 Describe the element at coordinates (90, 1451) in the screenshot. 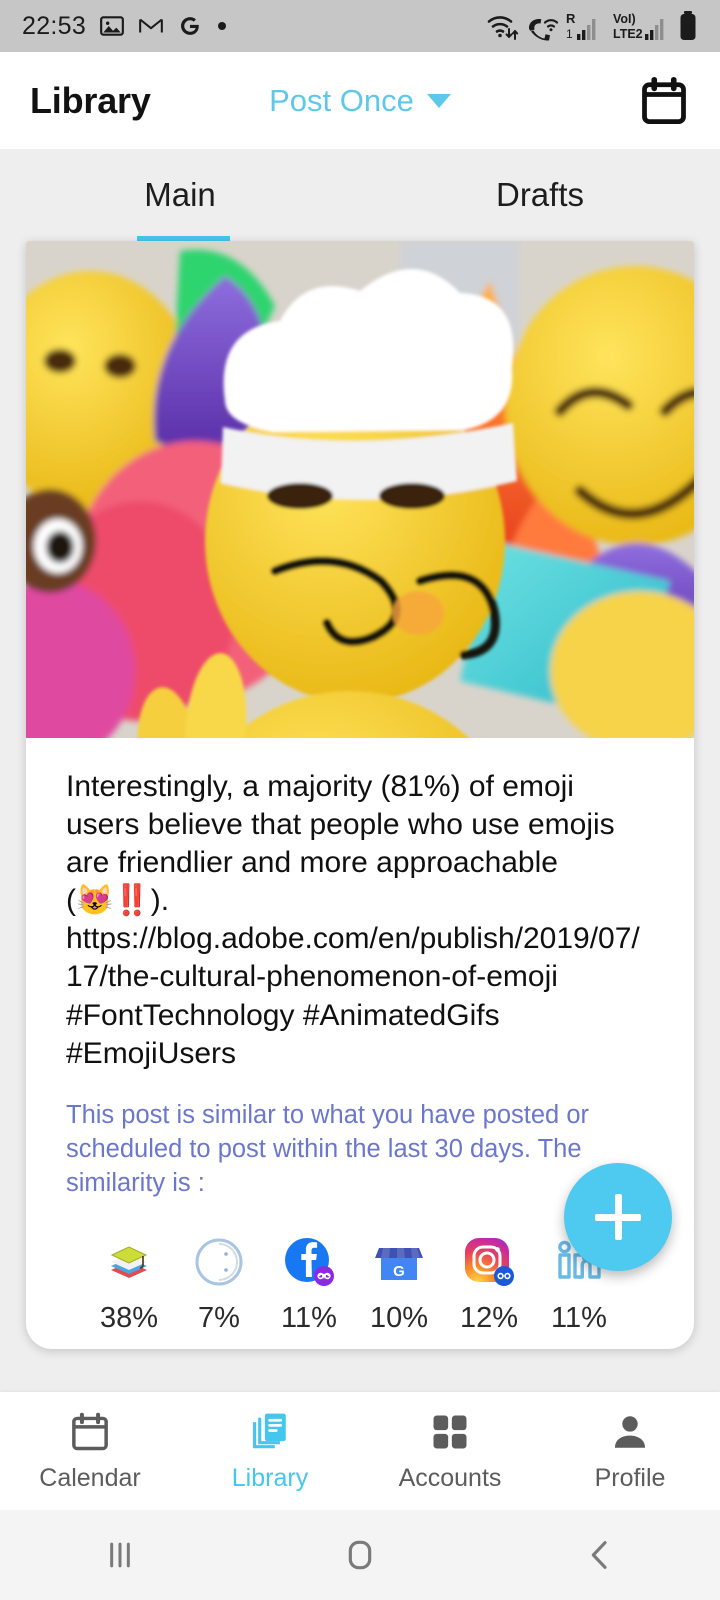

I see `nav-item-calendar: Calendar` at that location.